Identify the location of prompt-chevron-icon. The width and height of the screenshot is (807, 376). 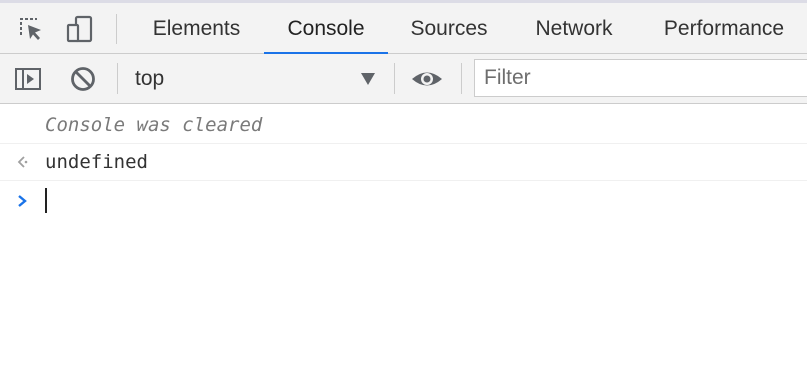
(22, 201).